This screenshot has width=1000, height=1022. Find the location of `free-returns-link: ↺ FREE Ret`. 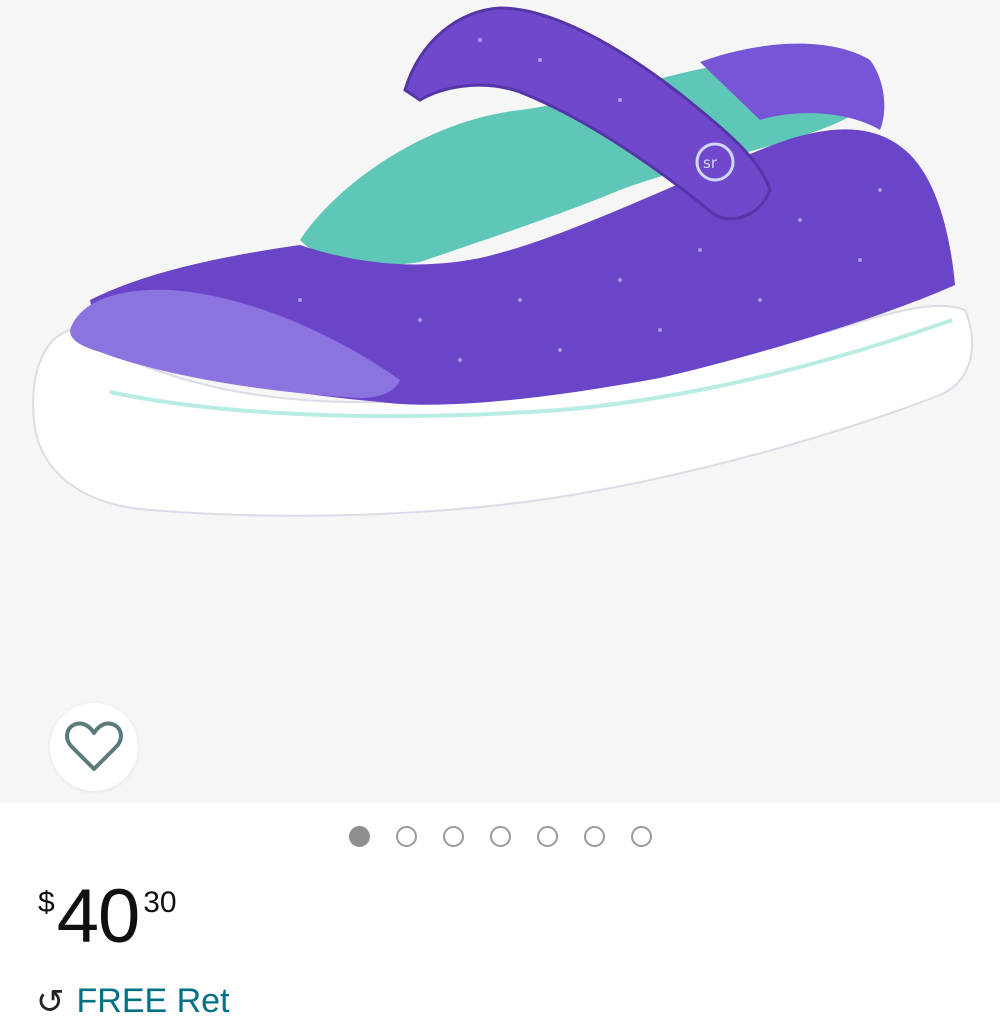

free-returns-link: ↺ FREE Ret is located at coordinates (133, 1002).